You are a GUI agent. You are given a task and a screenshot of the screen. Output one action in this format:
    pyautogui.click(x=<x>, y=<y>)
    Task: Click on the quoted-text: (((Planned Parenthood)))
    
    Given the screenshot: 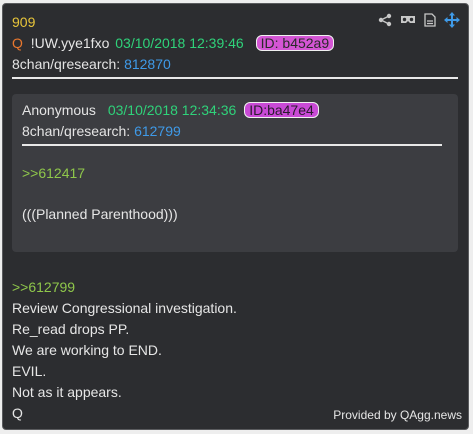 What is the action you would take?
    pyautogui.click(x=100, y=214)
    